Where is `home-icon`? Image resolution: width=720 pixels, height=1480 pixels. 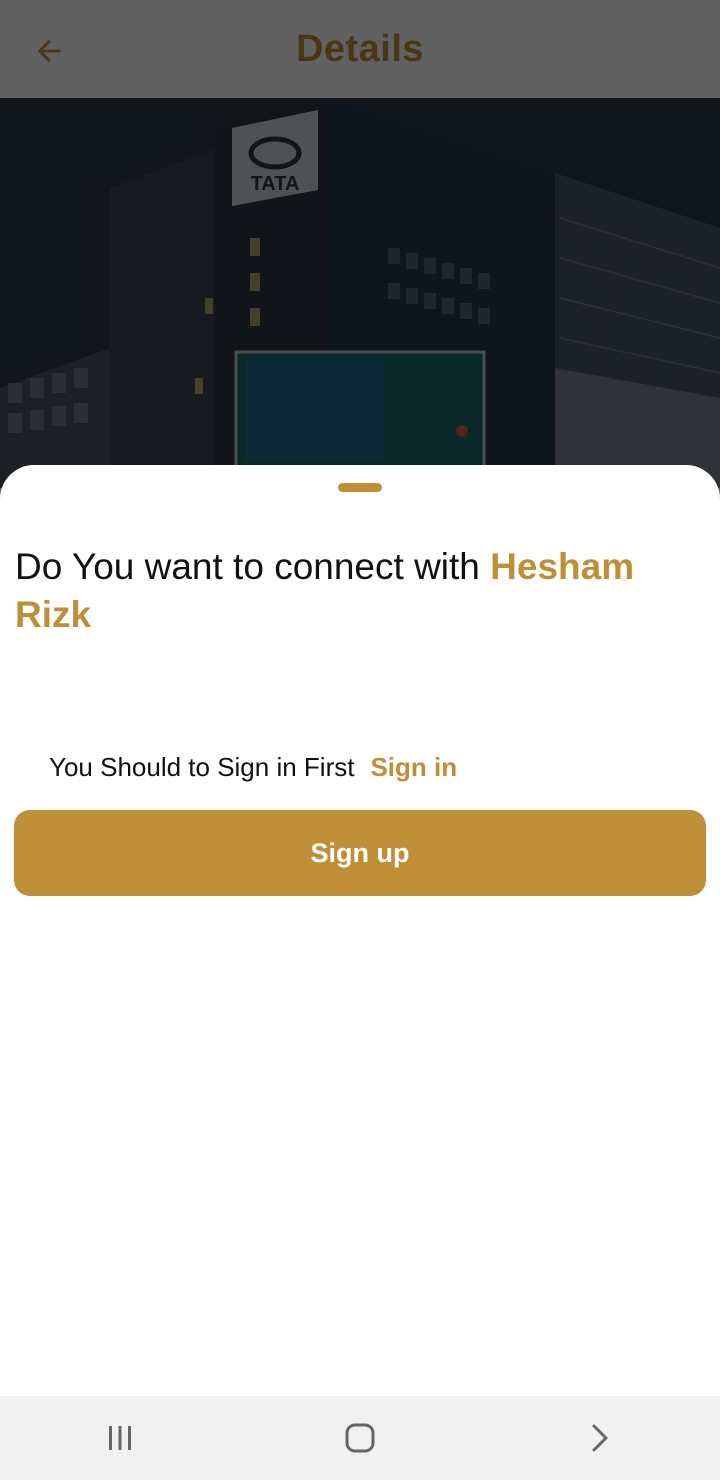
home-icon is located at coordinates (360, 1438).